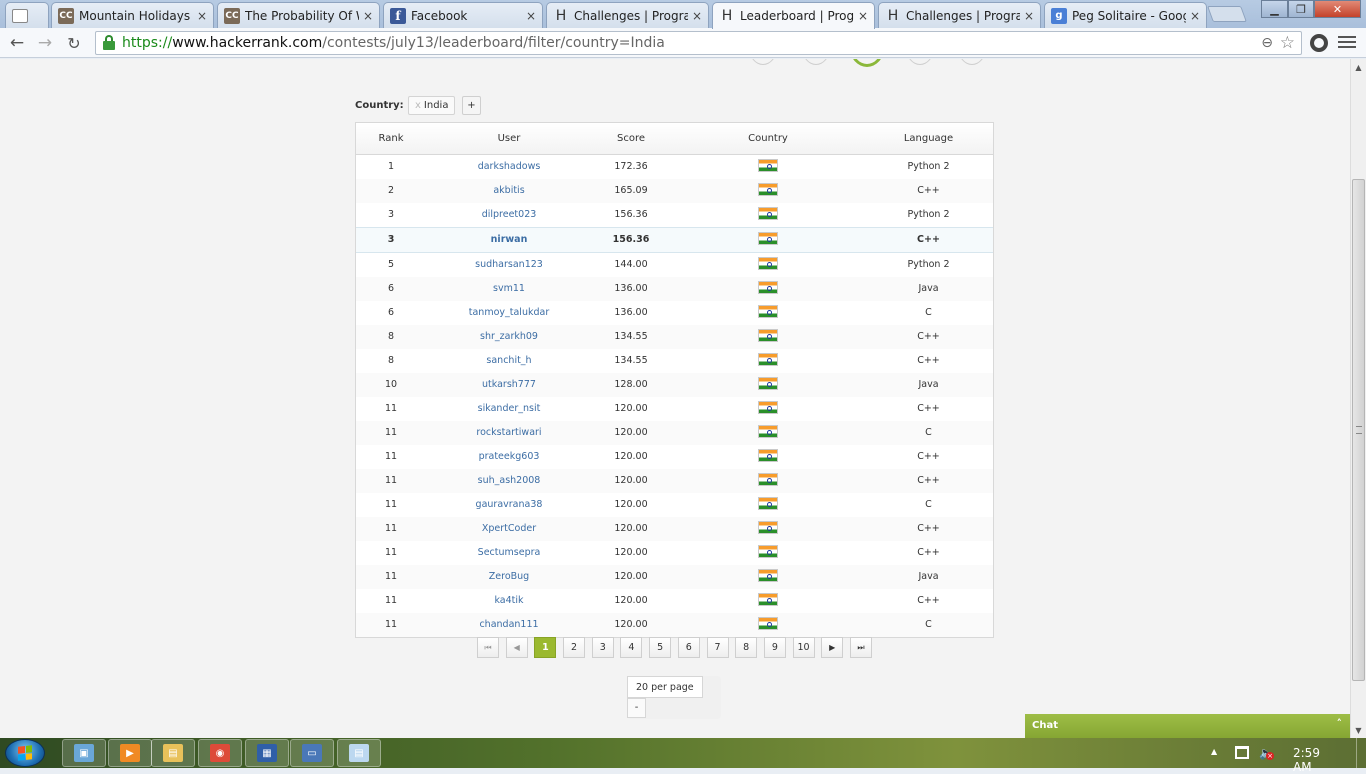 The width and height of the screenshot is (1366, 774). I want to click on tab, so click(27, 15).